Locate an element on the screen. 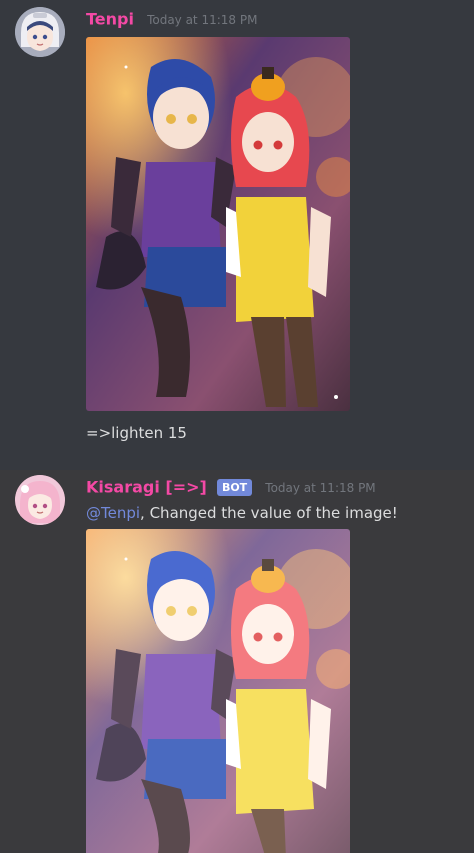 Image resolution: width=474 pixels, height=853 pixels. pink-haired-anime-girl-avatar-icon is located at coordinates (40, 500).